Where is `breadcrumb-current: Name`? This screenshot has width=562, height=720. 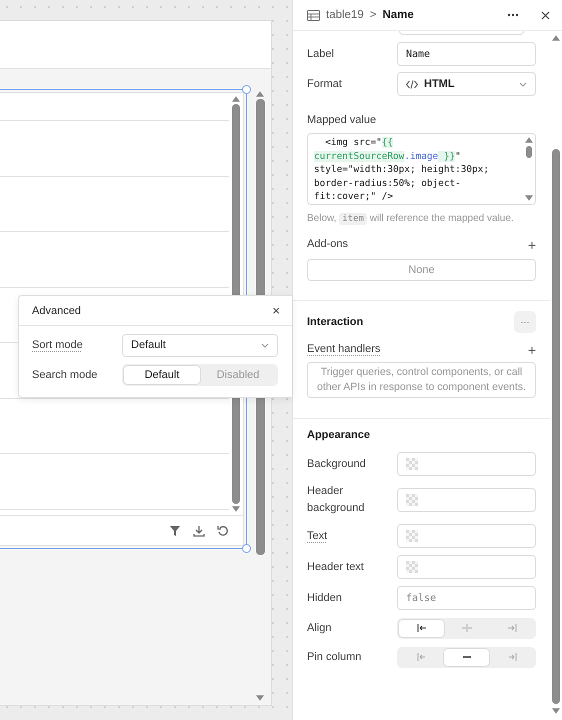 breadcrumb-current: Name is located at coordinates (398, 15).